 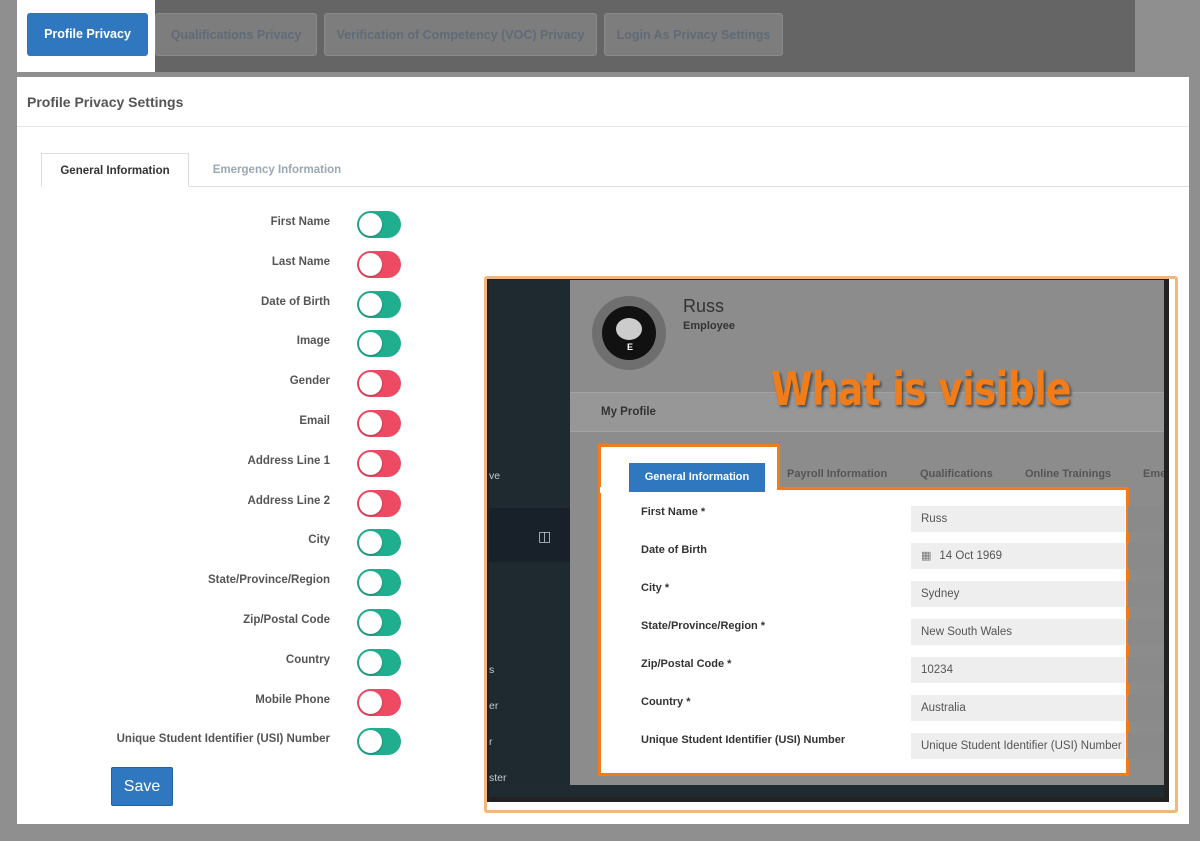 What do you see at coordinates (1021, 746) in the screenshot?
I see `preview-form-value: Unique Student Identifier (USI) Number` at bounding box center [1021, 746].